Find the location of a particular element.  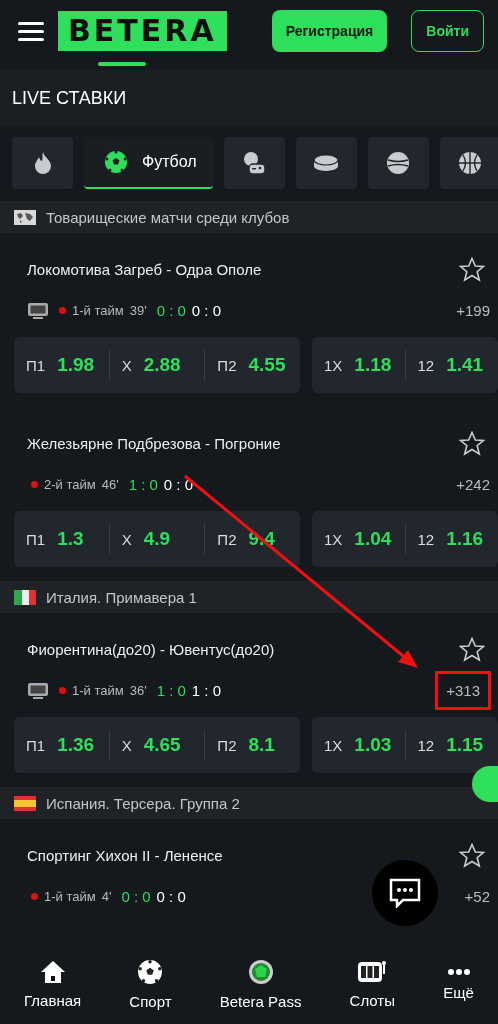

nav-item: Главная is located at coordinates (53, 984).